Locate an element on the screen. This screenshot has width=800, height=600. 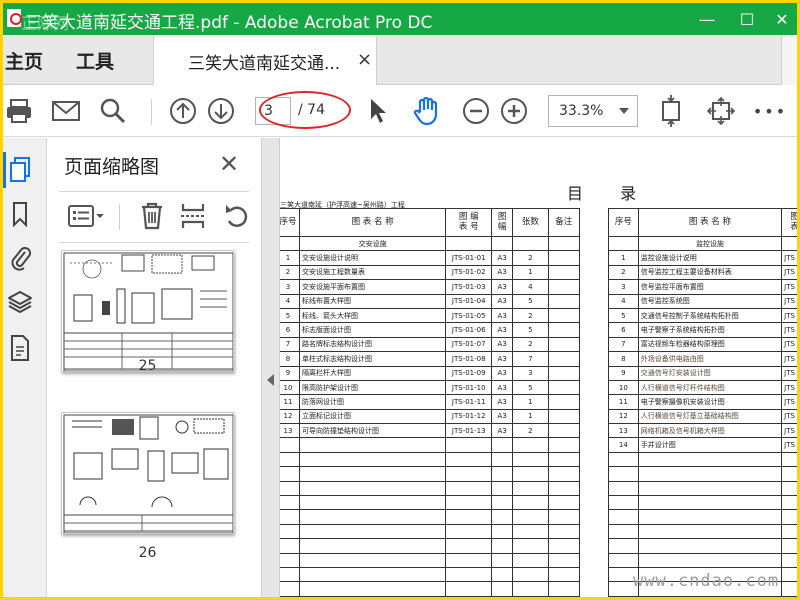
extract-pages-button is located at coordinates (193, 218).